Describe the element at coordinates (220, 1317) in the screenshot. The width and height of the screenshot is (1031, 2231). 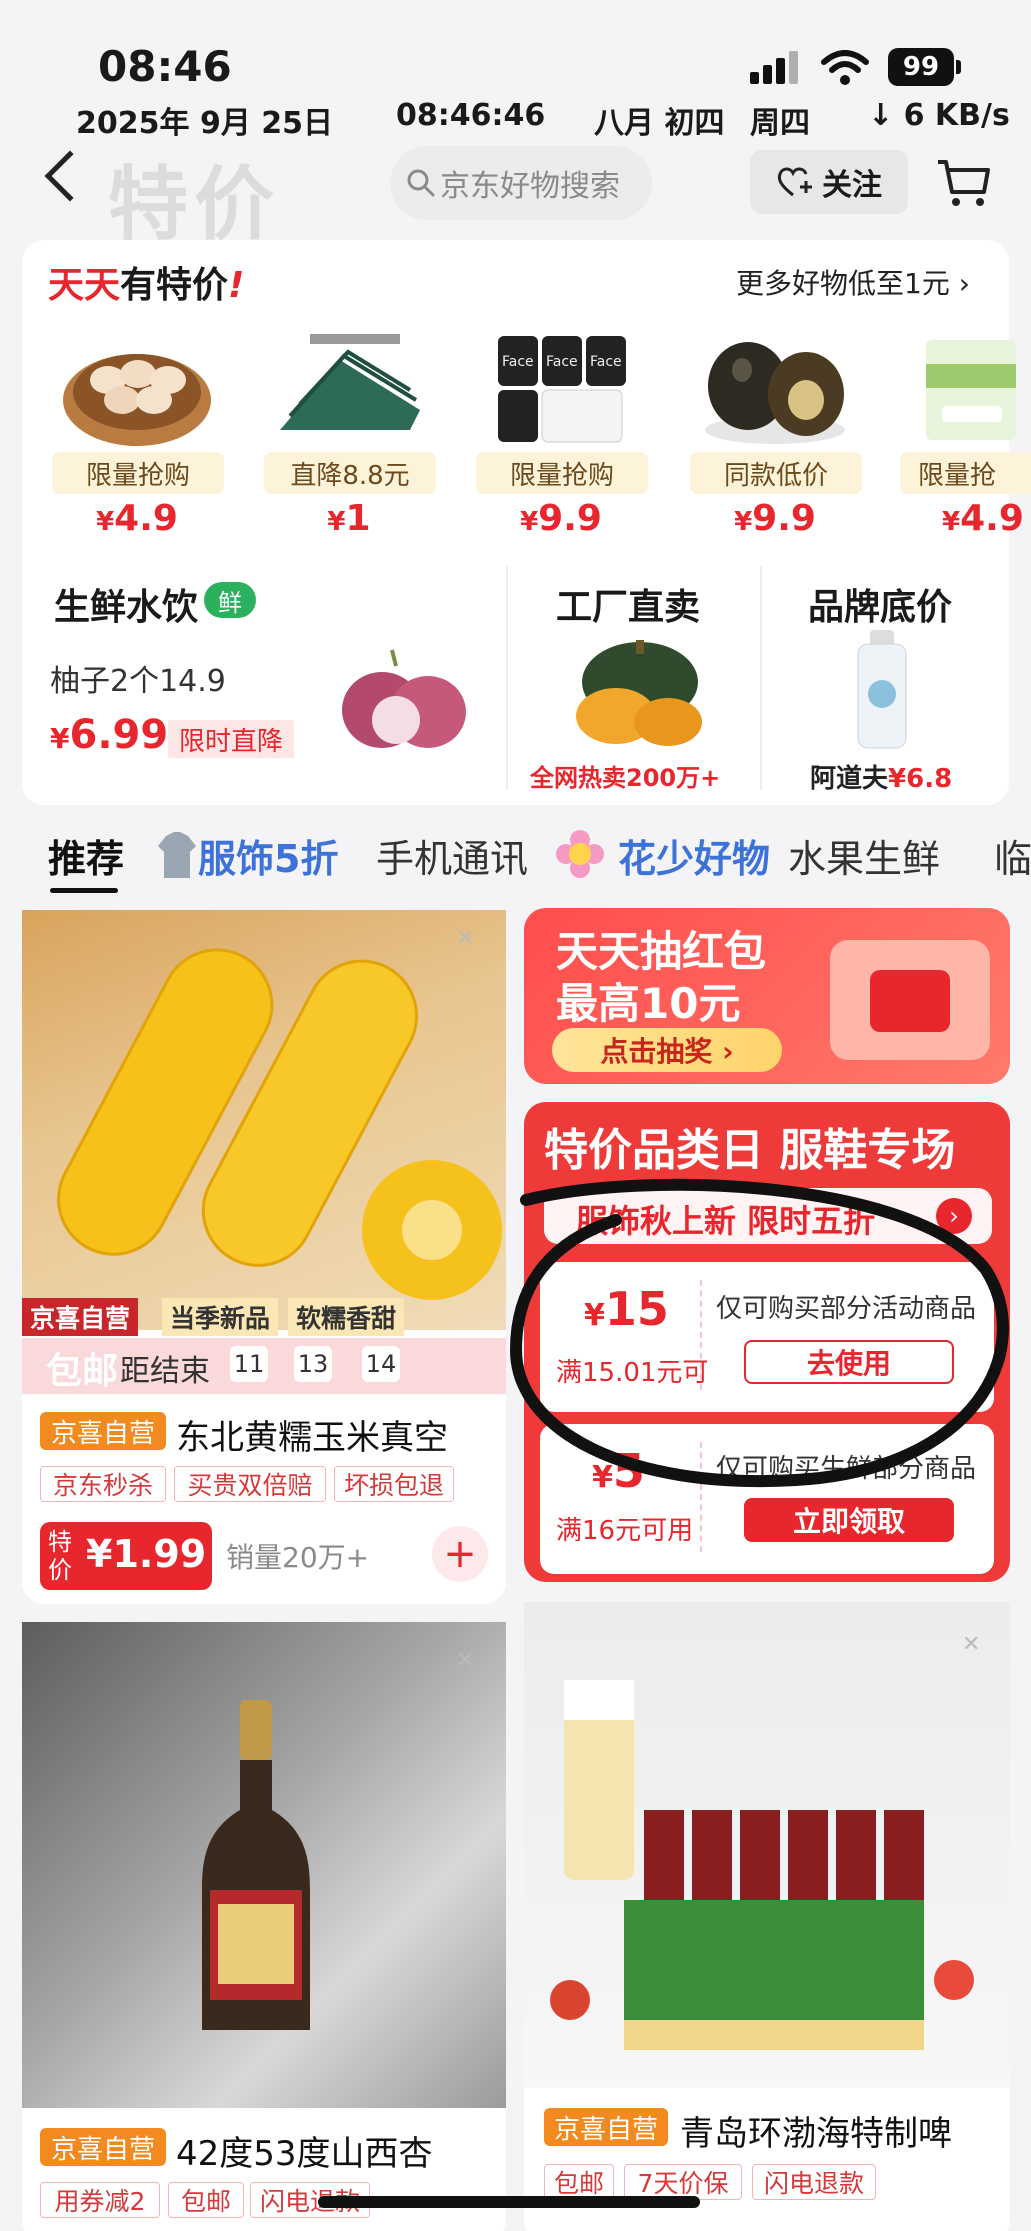
I see `ribbon-new: 当季新品` at that location.